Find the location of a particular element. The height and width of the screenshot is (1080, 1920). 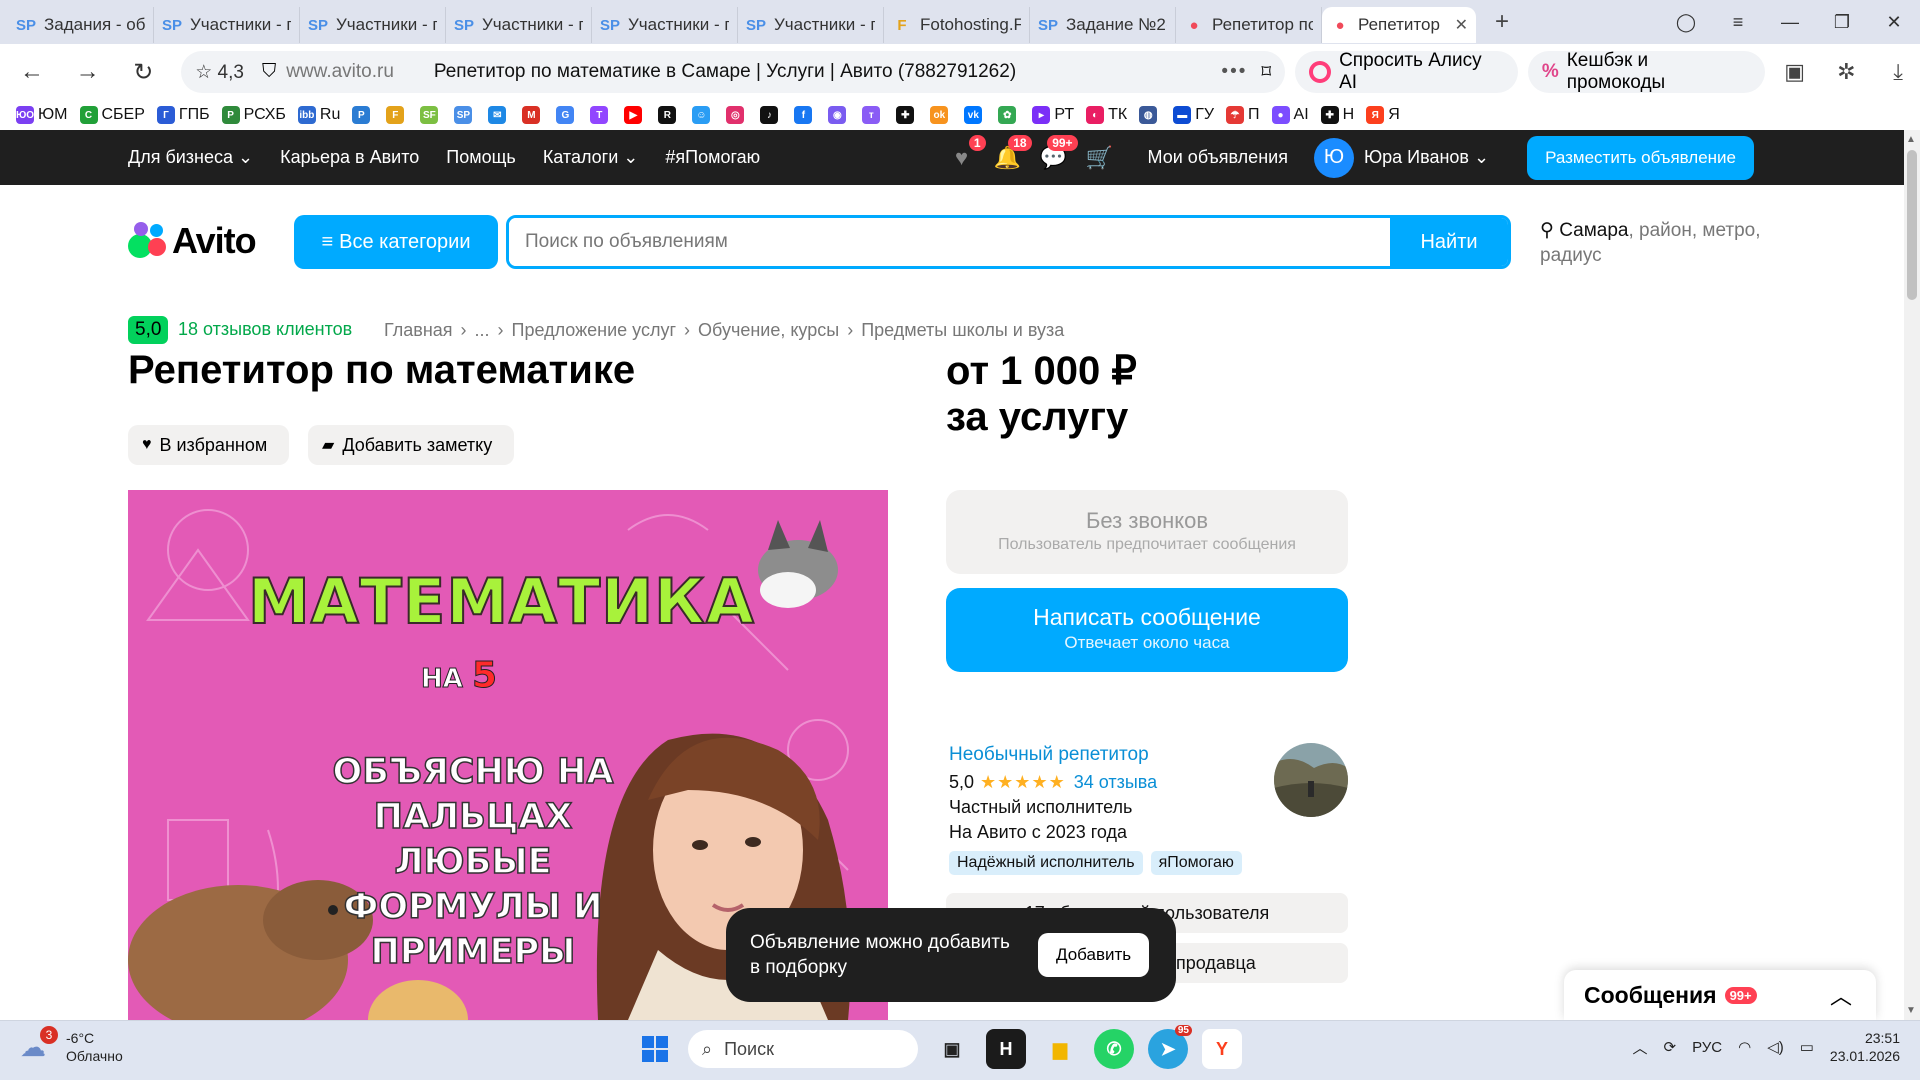

menu-icon: ≡ is located at coordinates (1738, 22).